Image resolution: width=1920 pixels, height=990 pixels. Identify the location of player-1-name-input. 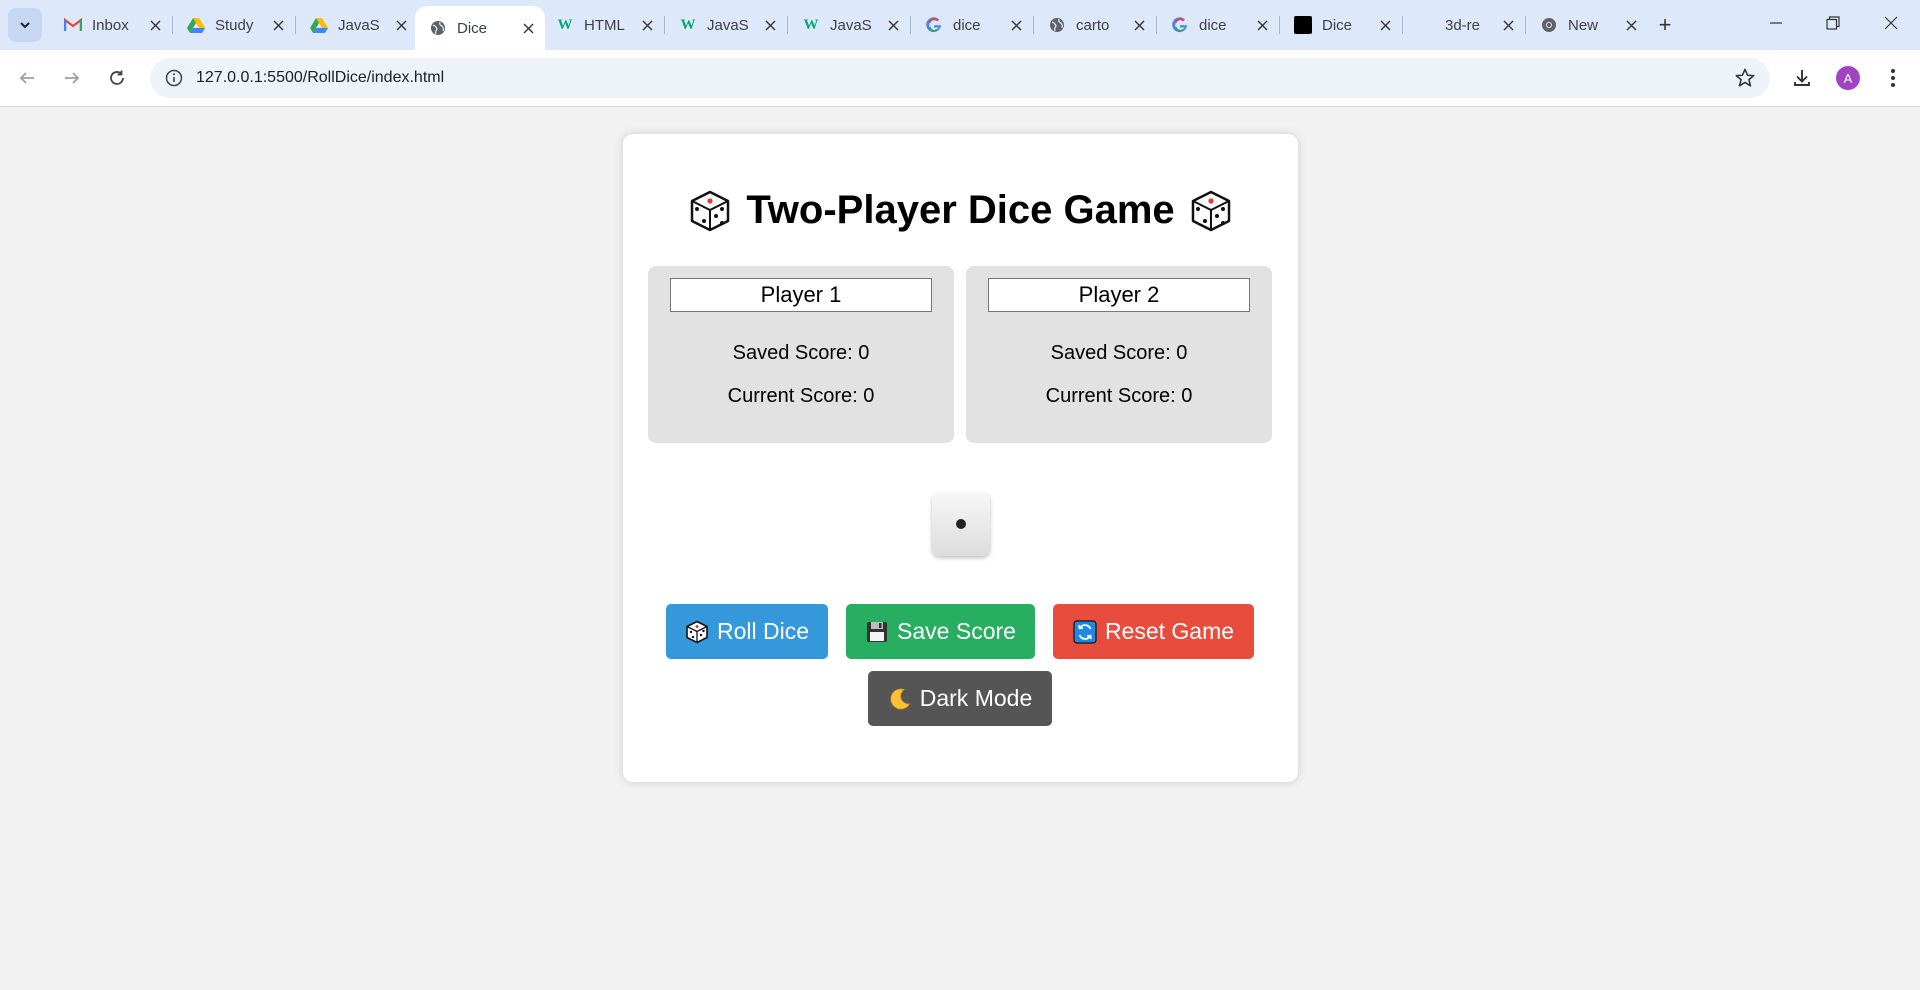
(801, 295).